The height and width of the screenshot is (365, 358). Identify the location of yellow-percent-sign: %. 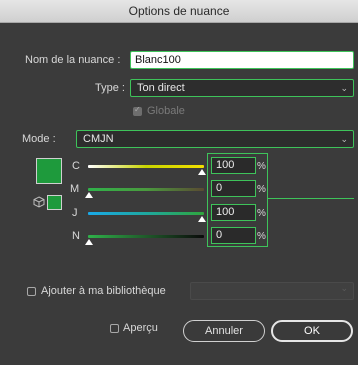
(261, 213).